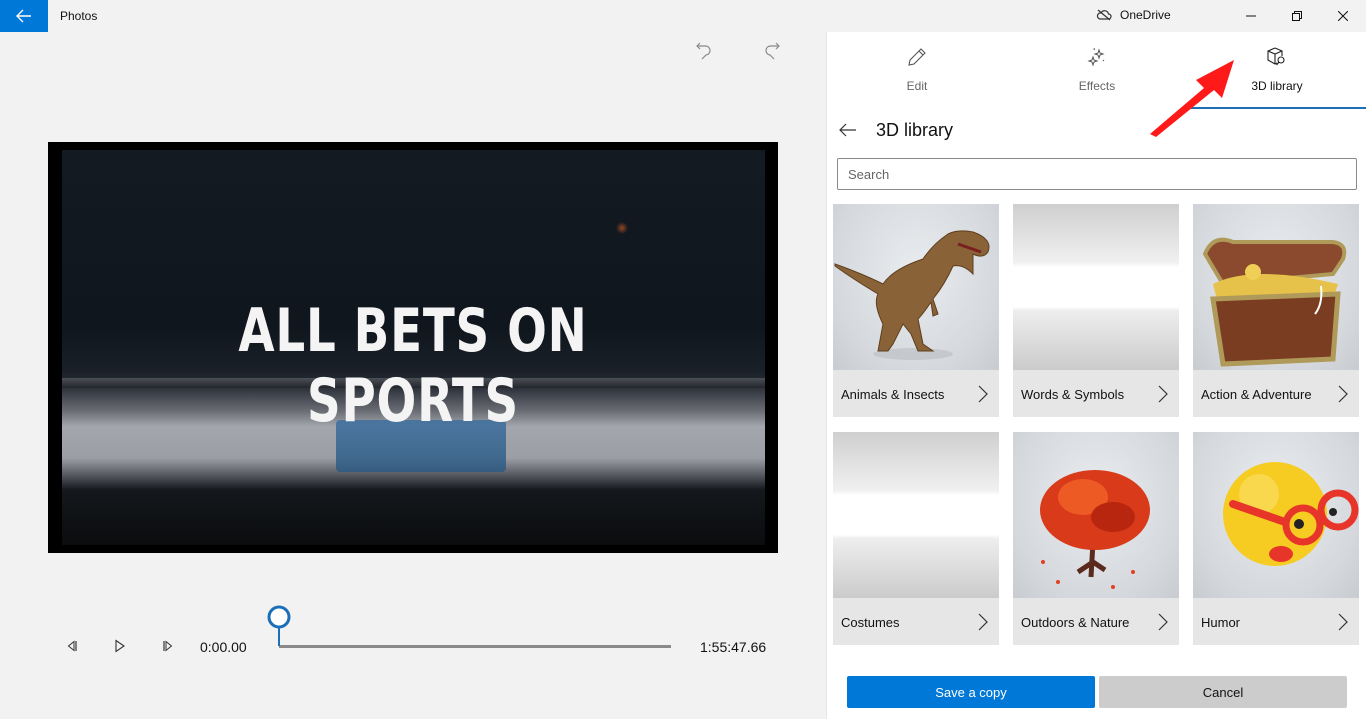 This screenshot has width=1366, height=719. Describe the element at coordinates (917, 86) in the screenshot. I see `tab-edit-label: Edit` at that location.